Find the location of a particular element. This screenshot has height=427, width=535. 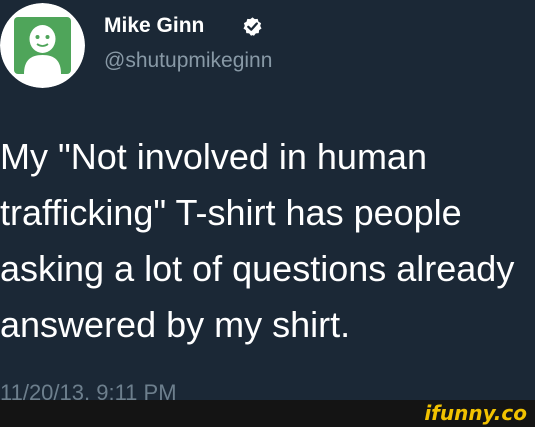

ifunny-watermark: ifunny.co is located at coordinates (475, 413).